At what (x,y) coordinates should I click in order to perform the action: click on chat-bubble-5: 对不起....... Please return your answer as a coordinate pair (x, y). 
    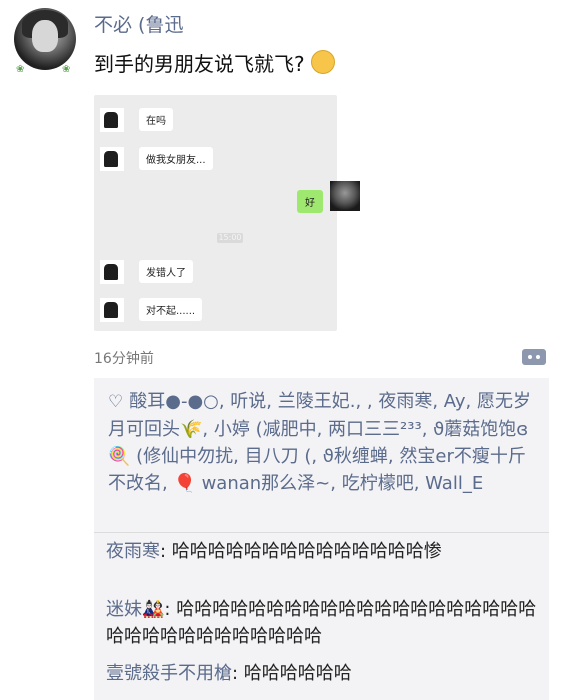
    Looking at the image, I should click on (171, 309).